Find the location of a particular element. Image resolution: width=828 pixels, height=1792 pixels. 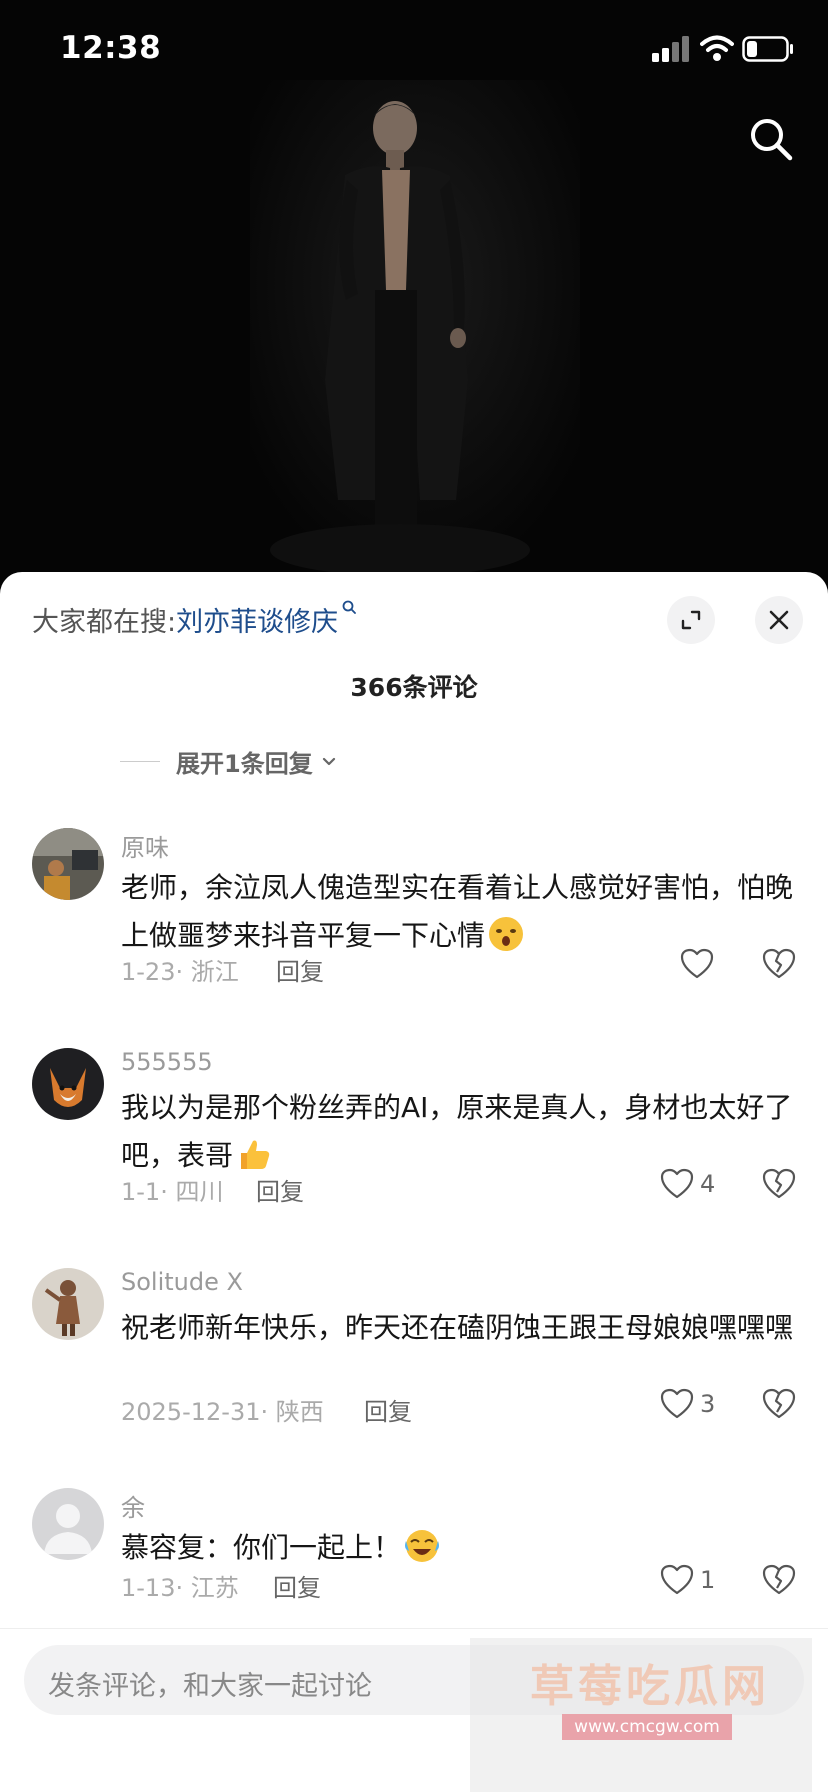

comment-text-body: 慕容复：你们一起上！ is located at coordinates (261, 1547).